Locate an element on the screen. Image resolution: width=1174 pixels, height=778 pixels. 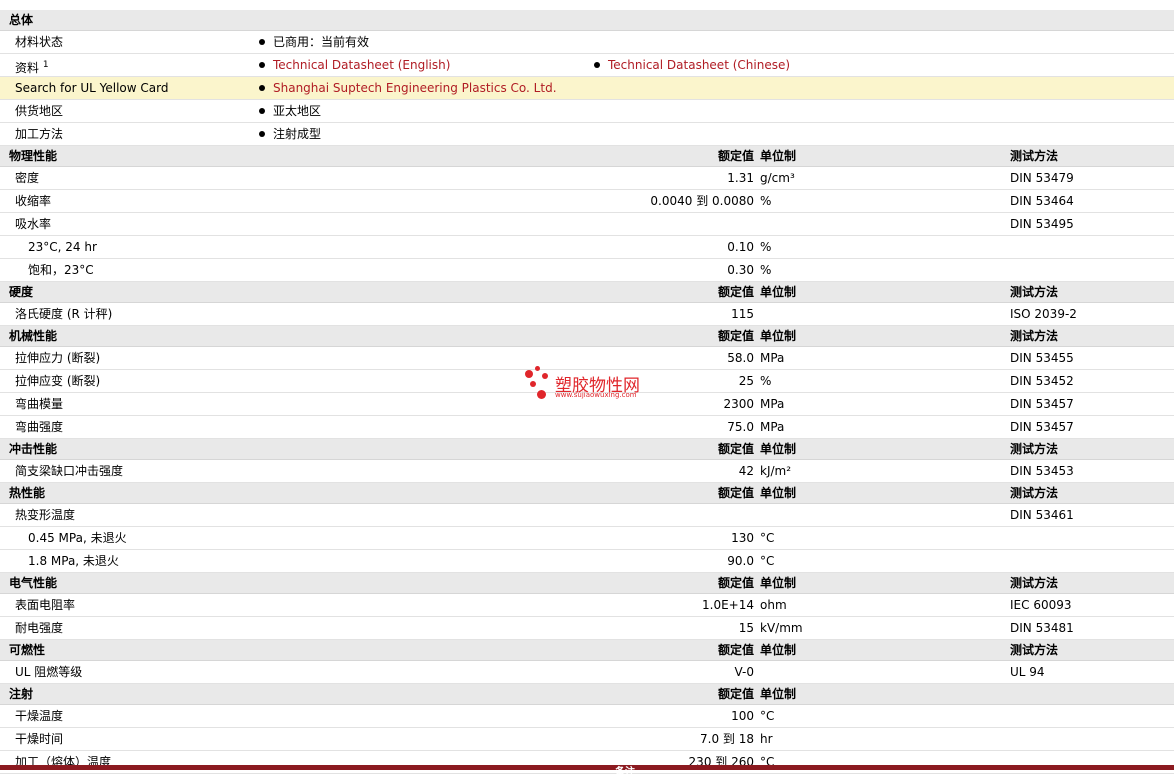
section-physical: 物理性能 额定值 单位制 测试方法 is located at coordinates (587, 156).